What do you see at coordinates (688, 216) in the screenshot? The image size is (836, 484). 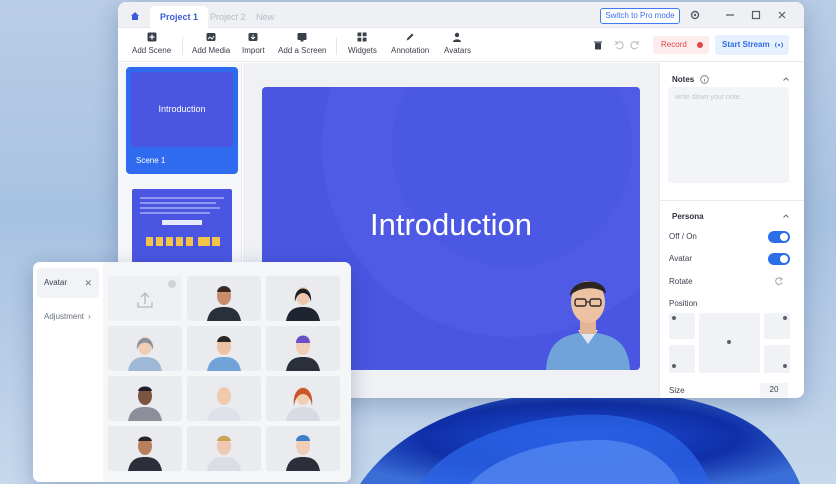 I see `persona-header: Persona` at bounding box center [688, 216].